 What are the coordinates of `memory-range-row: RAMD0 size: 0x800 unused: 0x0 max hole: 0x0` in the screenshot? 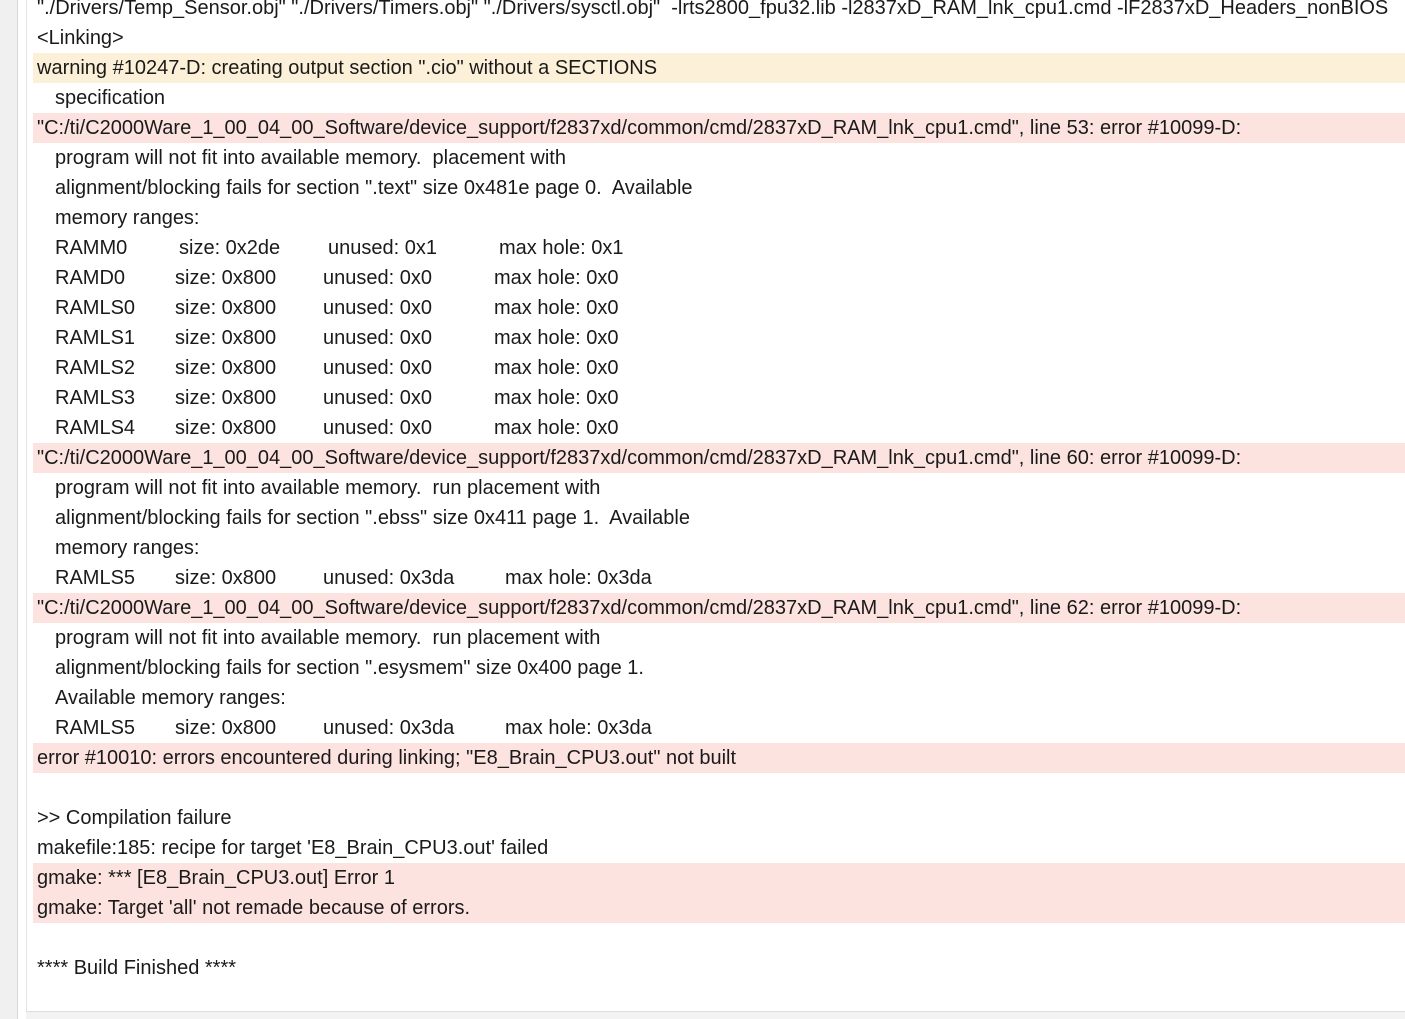 It's located at (719, 278).